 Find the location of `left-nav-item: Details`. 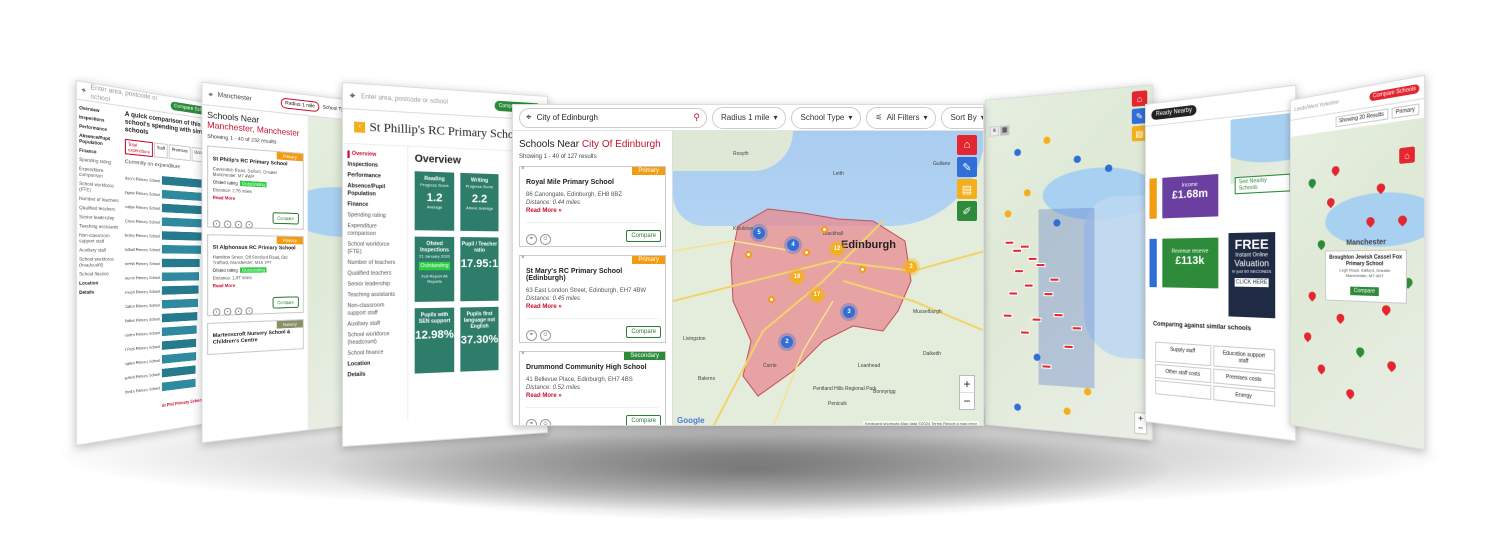

left-nav-item: Details is located at coordinates (99, 291).